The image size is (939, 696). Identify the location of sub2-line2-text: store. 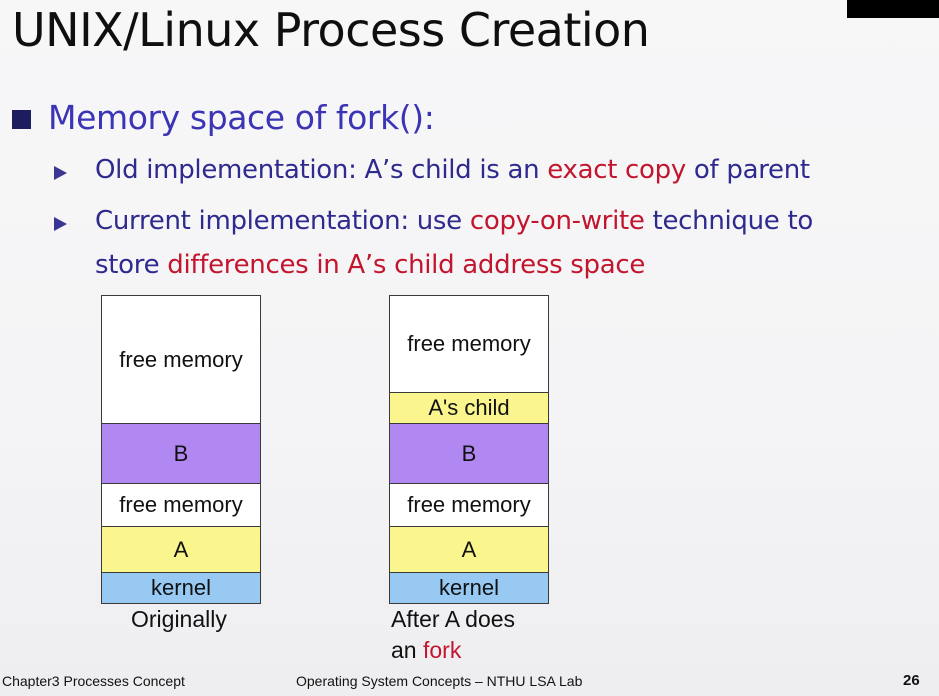
(131, 265).